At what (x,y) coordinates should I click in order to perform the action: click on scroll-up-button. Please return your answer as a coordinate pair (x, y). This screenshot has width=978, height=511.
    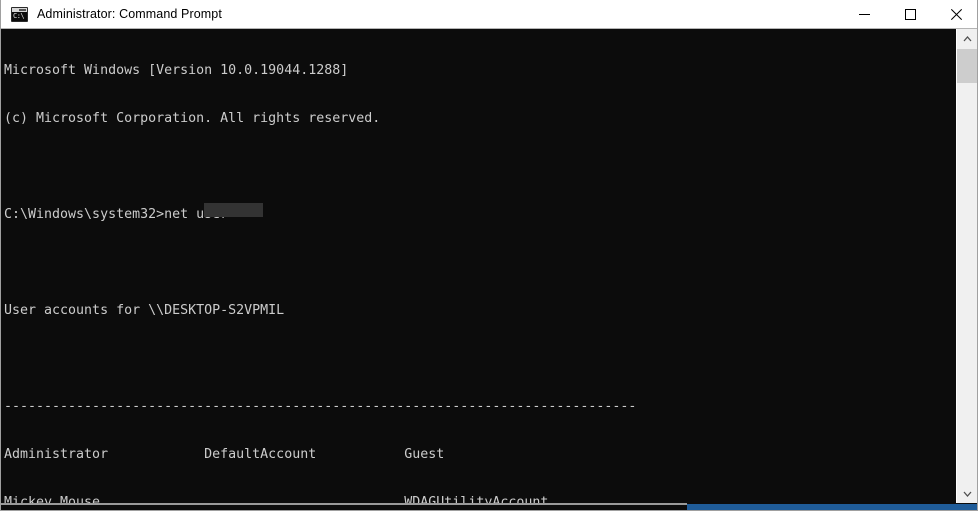
    Looking at the image, I should click on (967, 39).